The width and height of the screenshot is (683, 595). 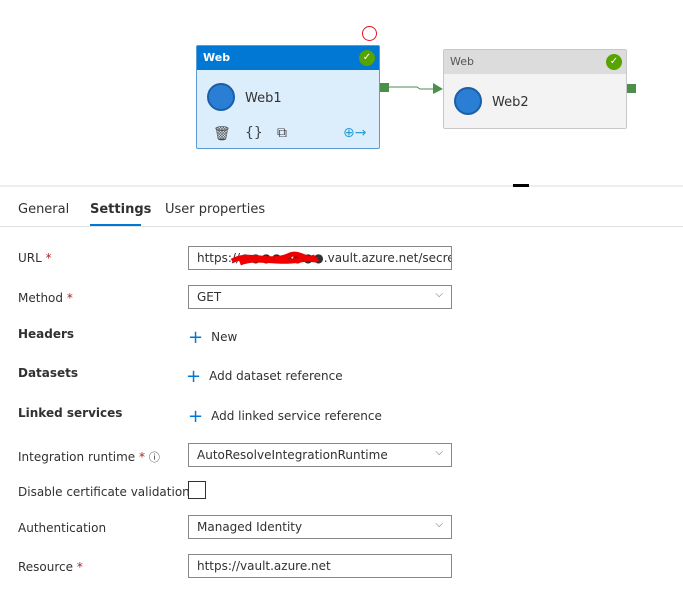 What do you see at coordinates (320, 297) in the screenshot?
I see `method-select: GET ⌵` at bounding box center [320, 297].